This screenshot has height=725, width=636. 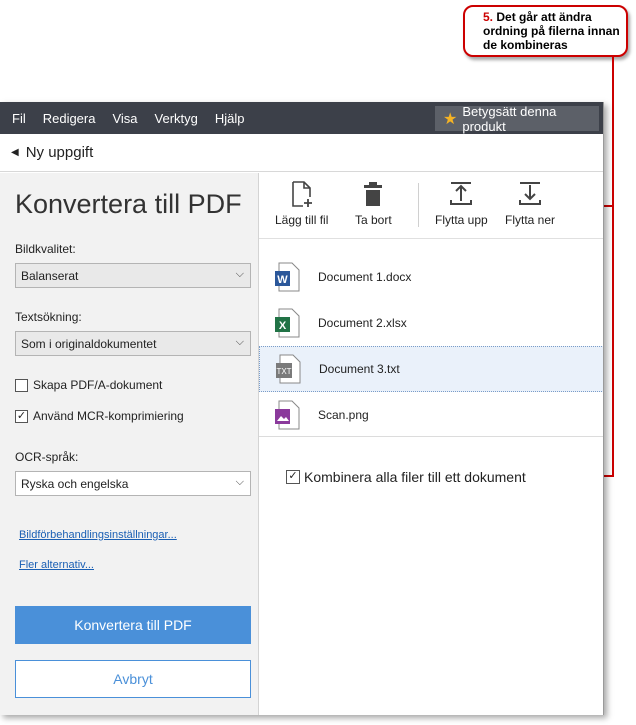 What do you see at coordinates (176, 118) in the screenshot?
I see `menu-verktyg: Verktyg` at bounding box center [176, 118].